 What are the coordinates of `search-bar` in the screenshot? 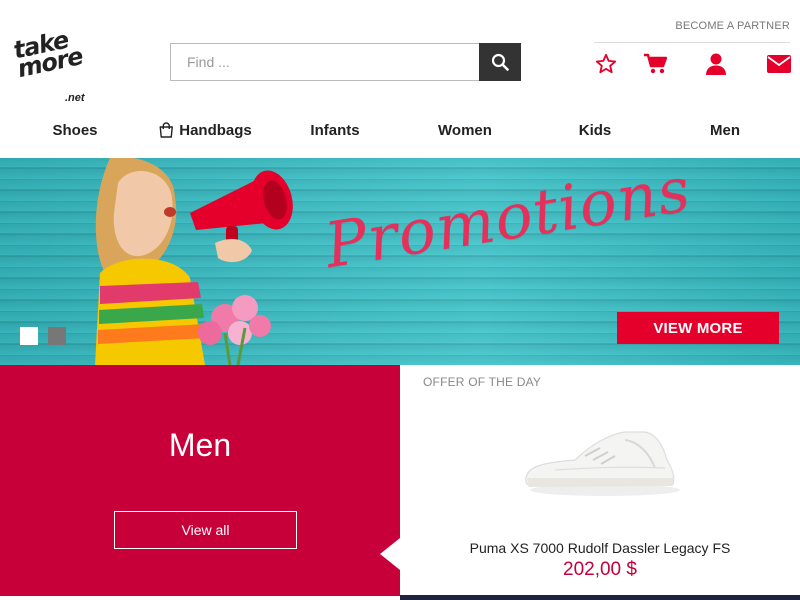 It's located at (345, 62).